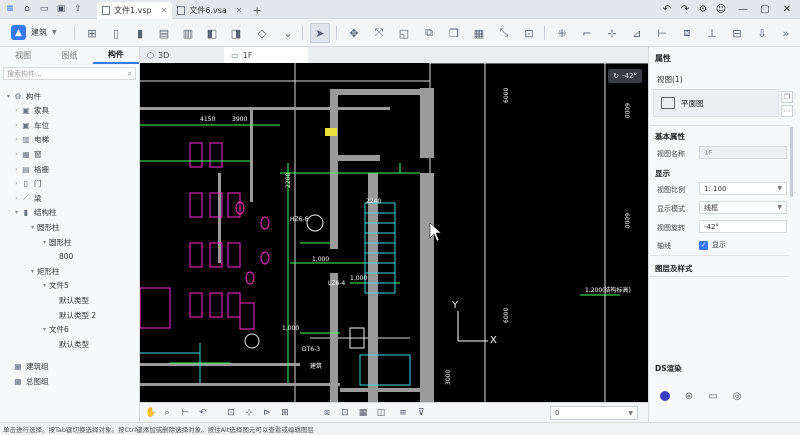  Describe the element at coordinates (44, 271) in the screenshot. I see `tree-item: ▾ 矩形柱` at that location.